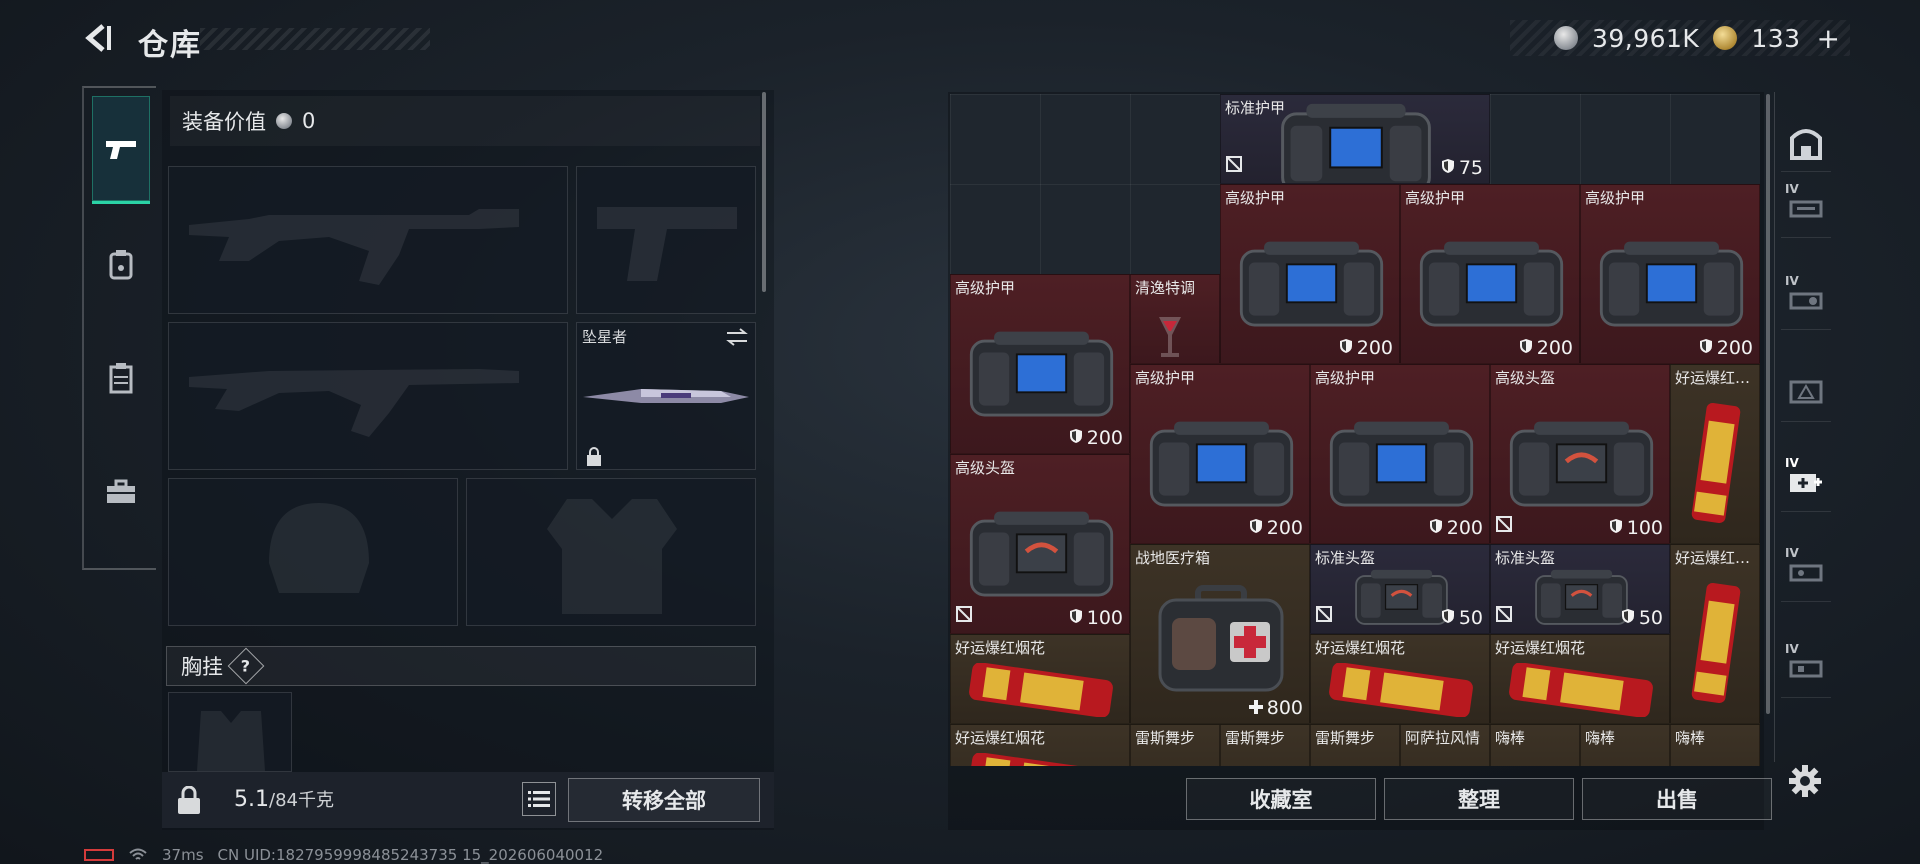  Describe the element at coordinates (121, 150) in the screenshot. I see `category-weapons-tab` at that location.